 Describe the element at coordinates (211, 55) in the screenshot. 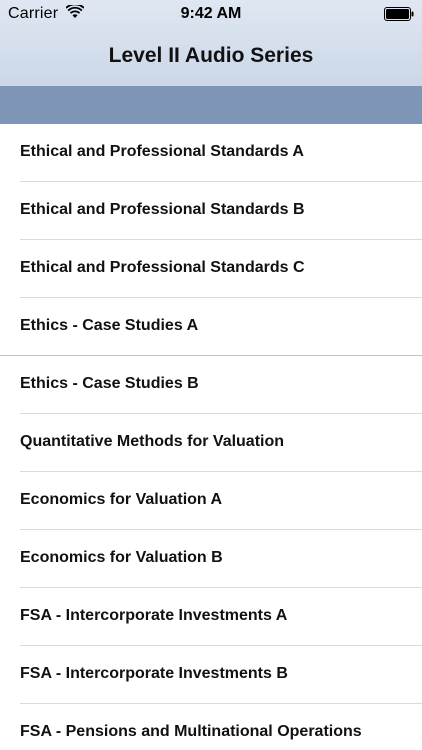

I see `page-title: Level II Audio Series` at that location.